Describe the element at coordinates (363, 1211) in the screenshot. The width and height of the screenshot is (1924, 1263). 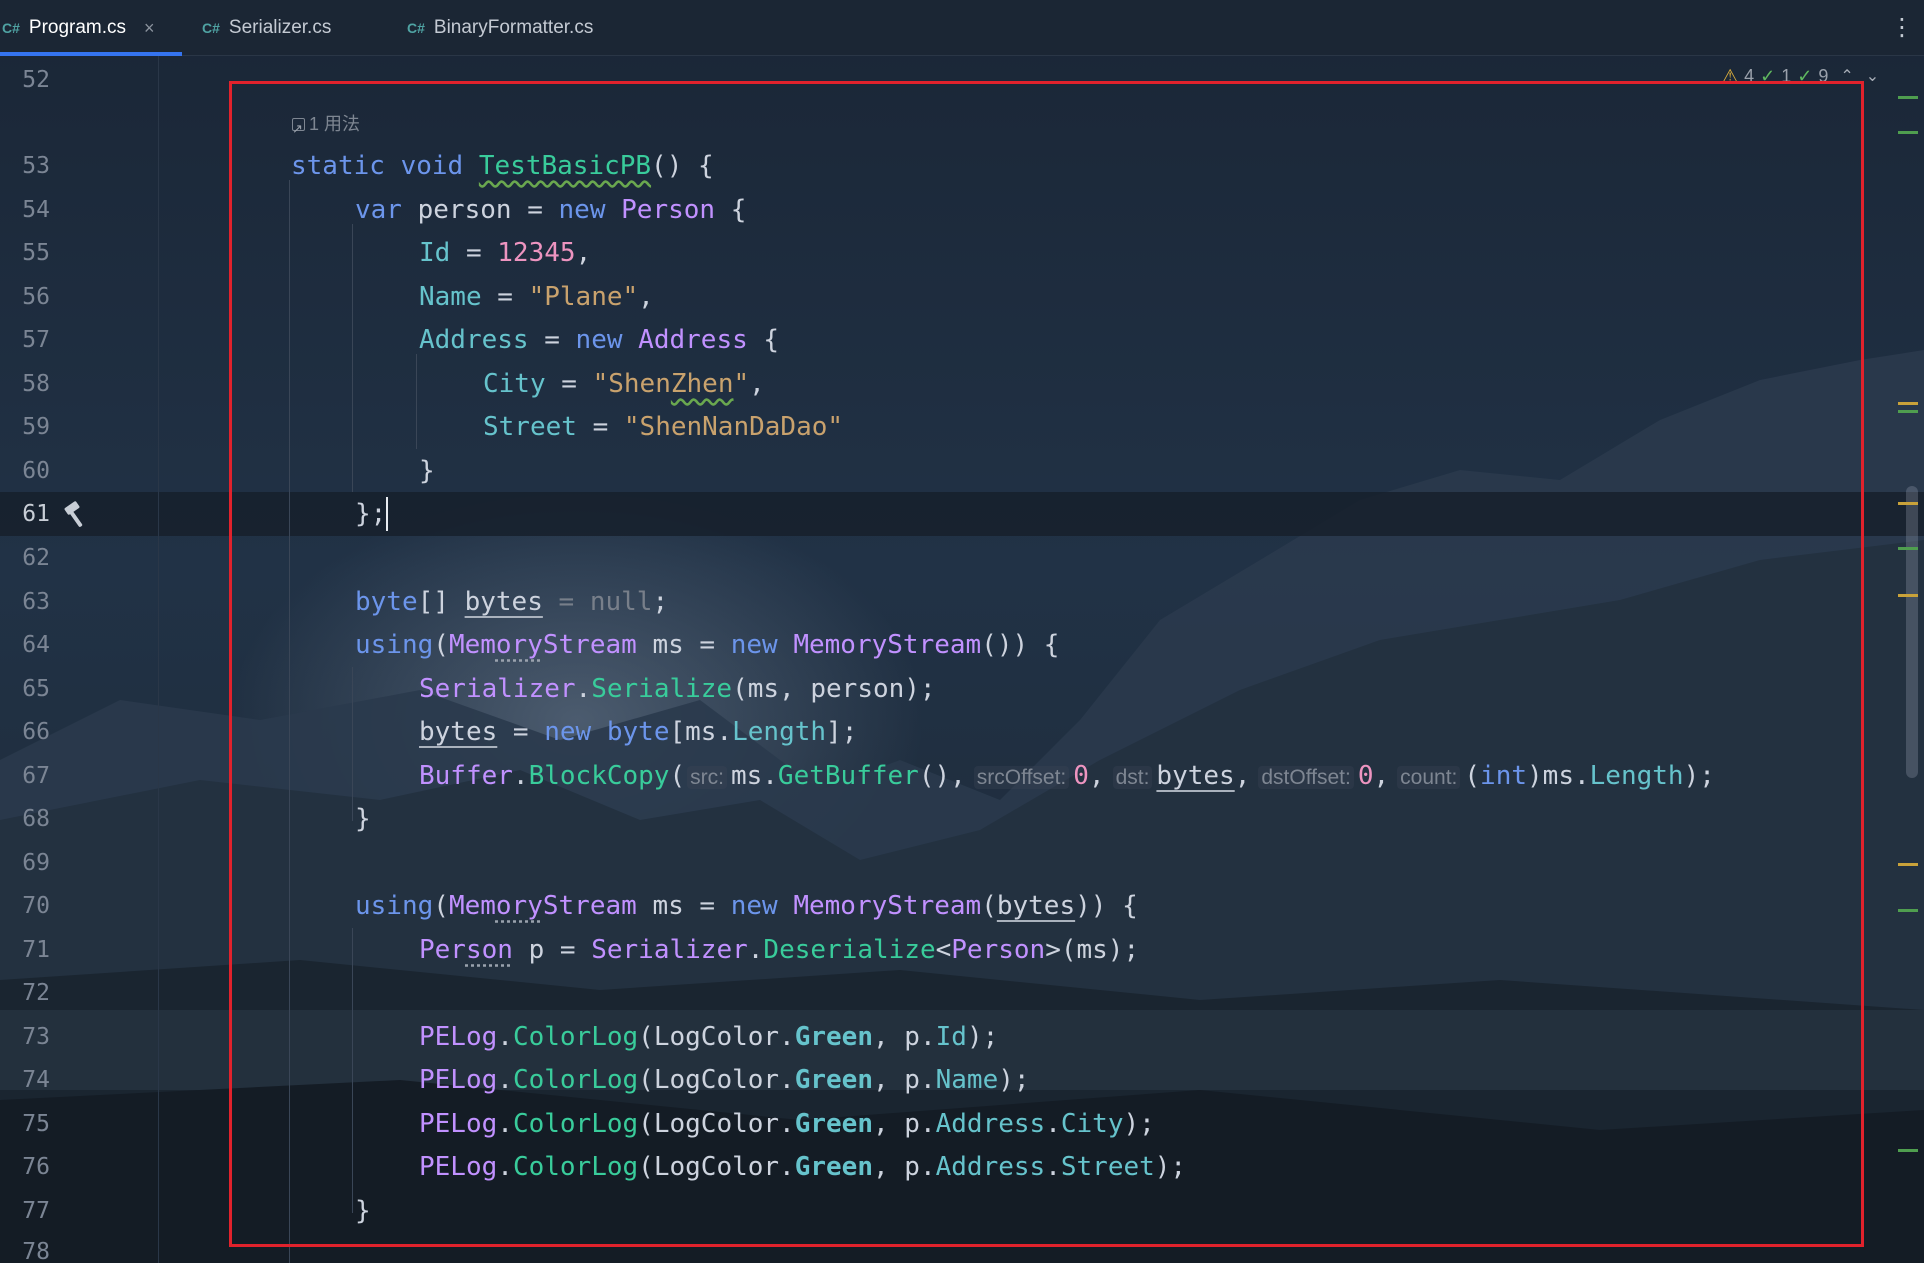
I see `code-line-77: }` at that location.